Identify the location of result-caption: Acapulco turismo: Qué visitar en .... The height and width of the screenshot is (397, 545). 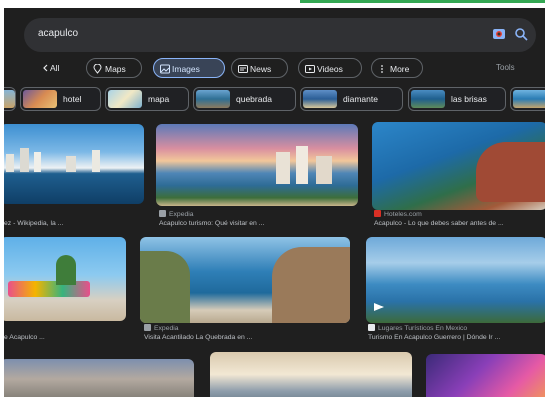
(211, 223).